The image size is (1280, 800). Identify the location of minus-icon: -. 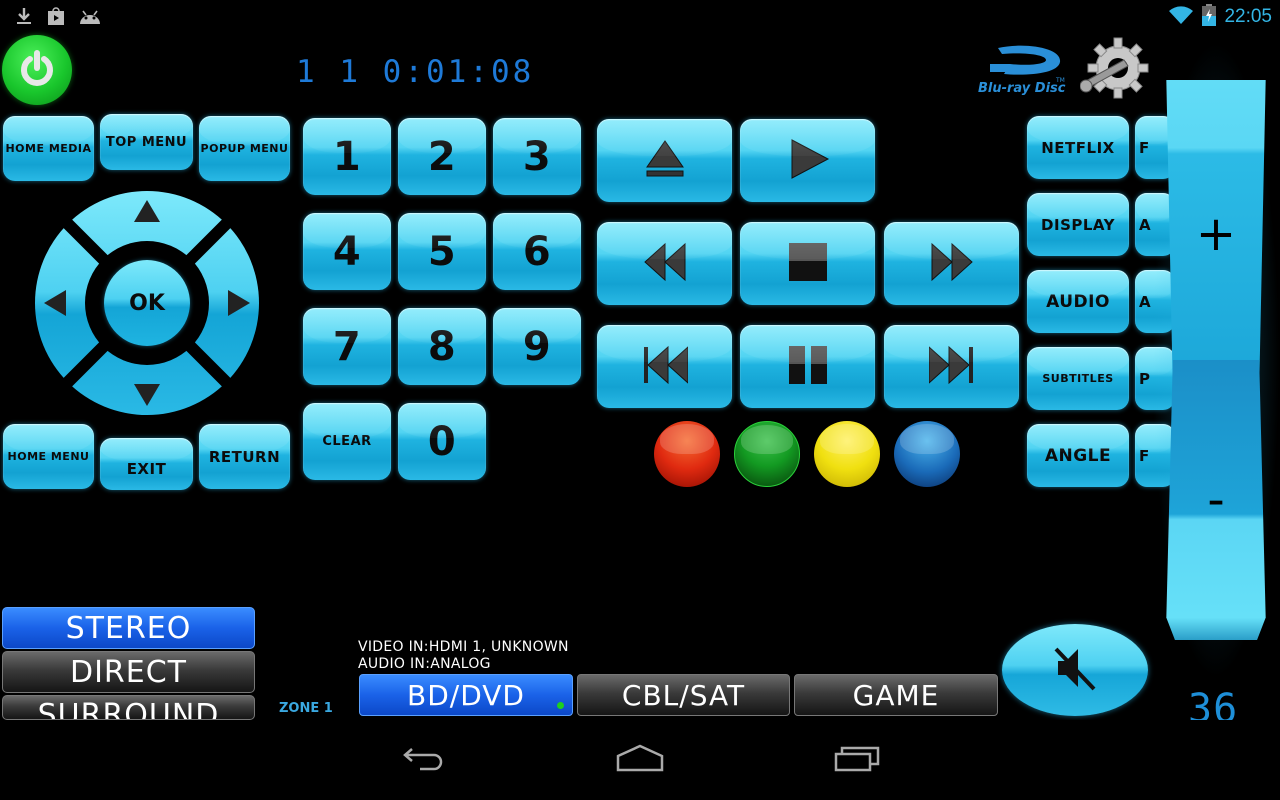
(1216, 500).